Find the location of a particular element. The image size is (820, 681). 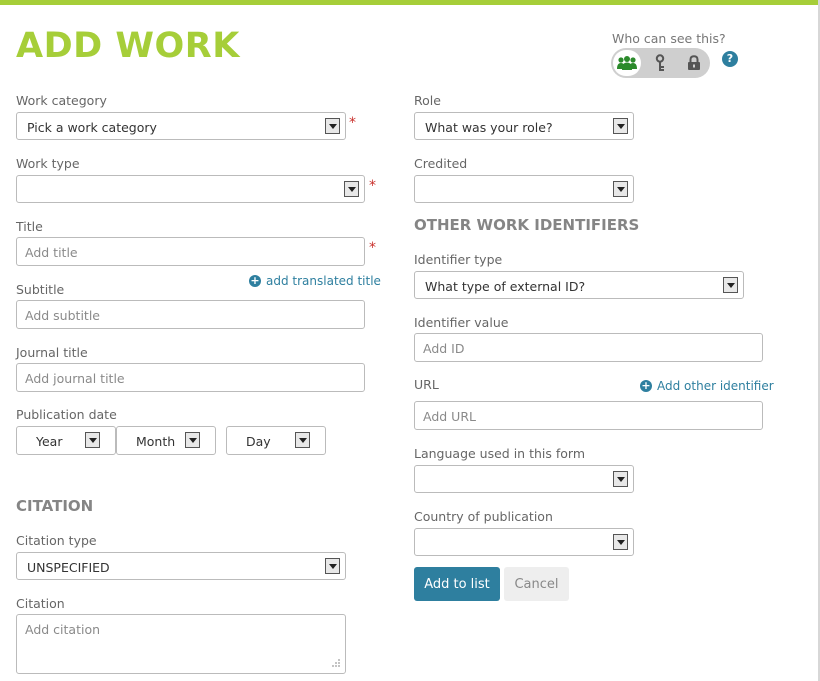

identifier-value-input: Add ID is located at coordinates (588, 347).